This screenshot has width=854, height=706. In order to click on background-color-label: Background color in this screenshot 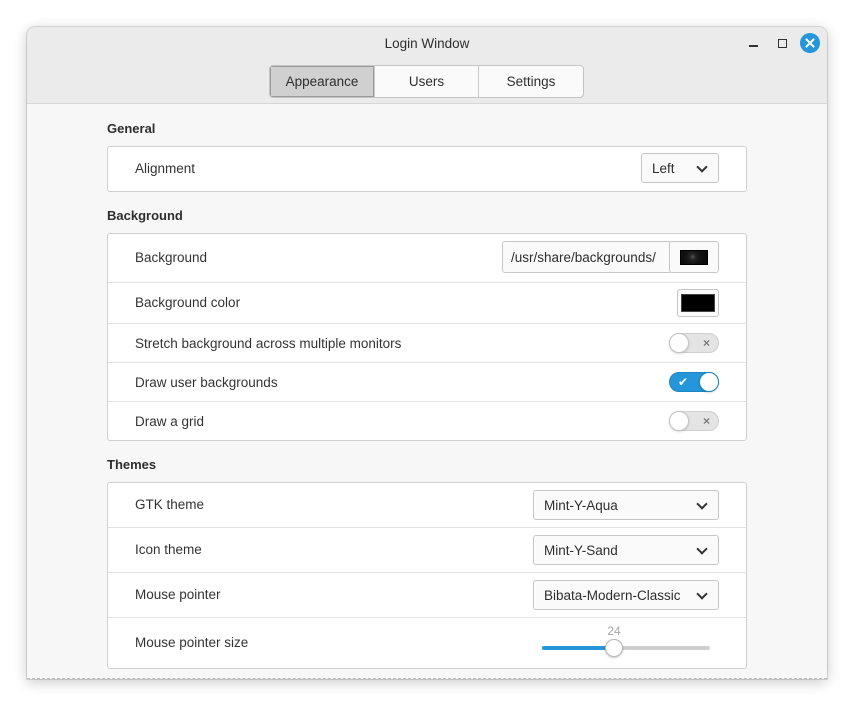, I will do `click(188, 302)`.